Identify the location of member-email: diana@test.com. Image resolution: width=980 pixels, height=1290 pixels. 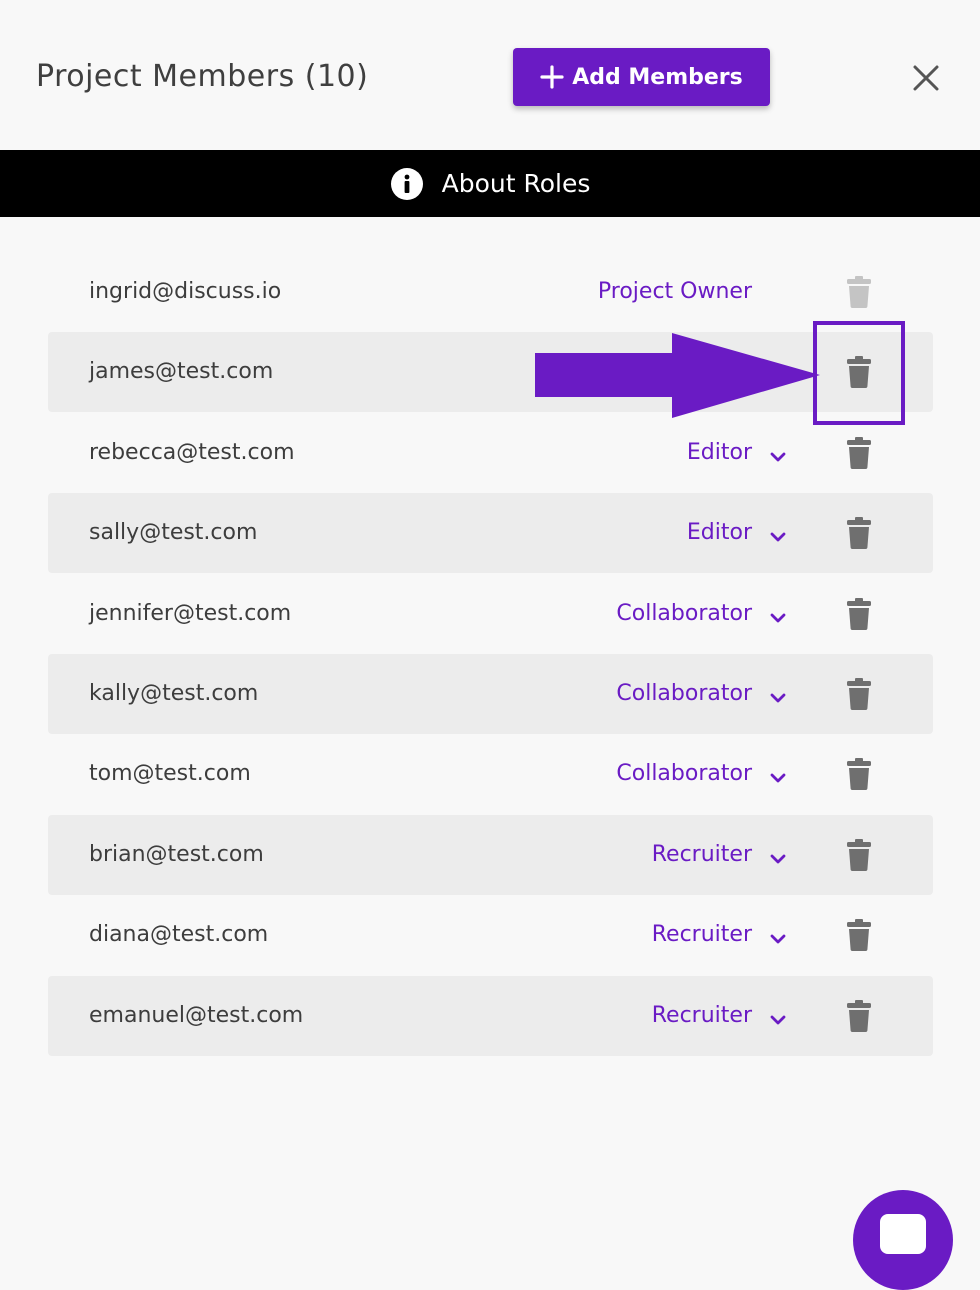
(179, 935).